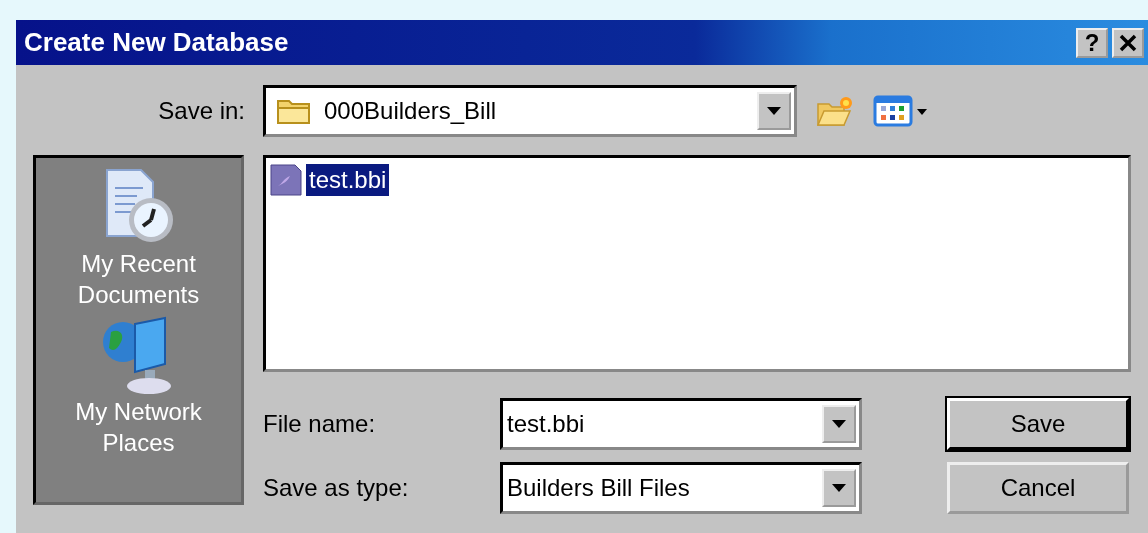  I want to click on save-in-label: Save in:, so click(201, 111).